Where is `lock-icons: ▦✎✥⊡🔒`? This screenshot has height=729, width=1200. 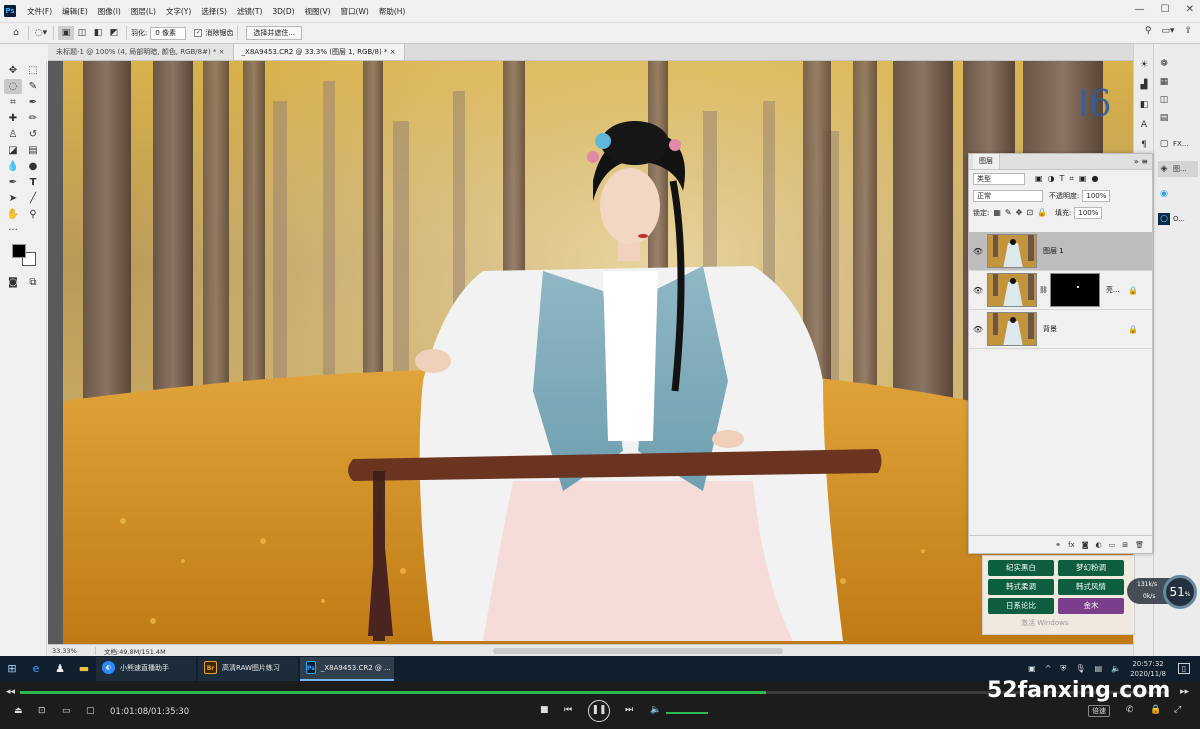
lock-icons: ▦✎✥⊡🔒 is located at coordinates (1022, 212).